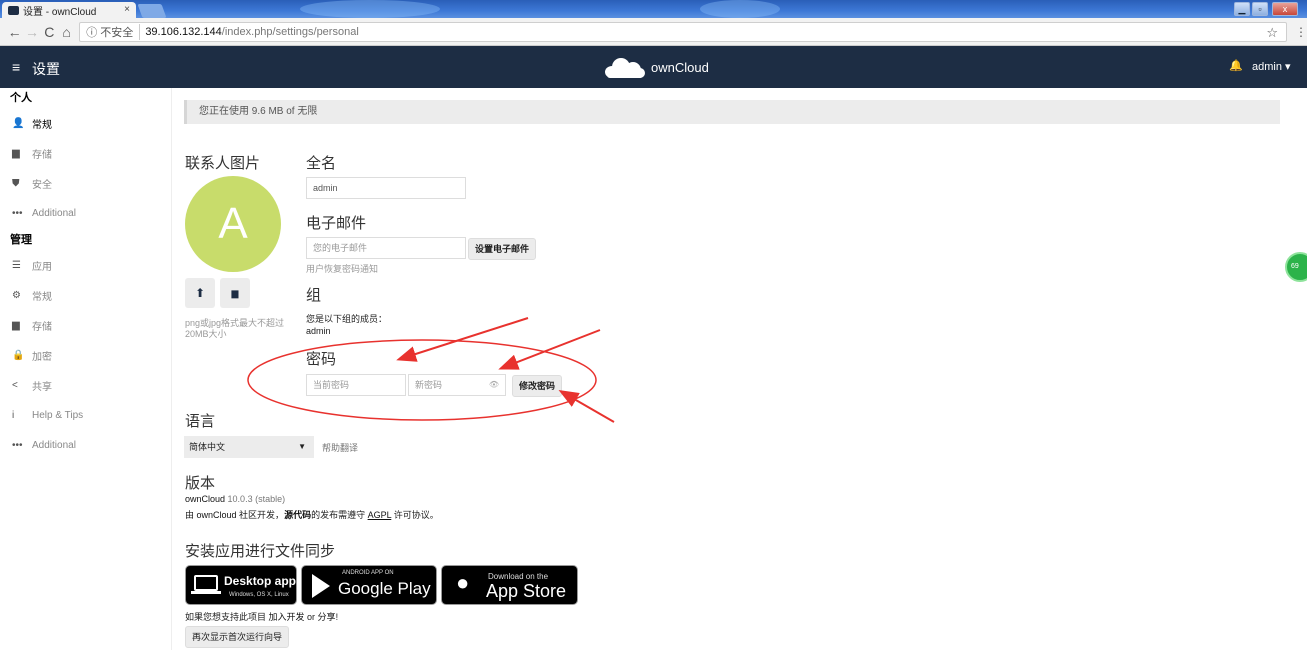 Image resolution: width=1307 pixels, height=650 pixels. Describe the element at coordinates (463, 582) in the screenshot. I see `apple-logo-icon: ●` at that location.